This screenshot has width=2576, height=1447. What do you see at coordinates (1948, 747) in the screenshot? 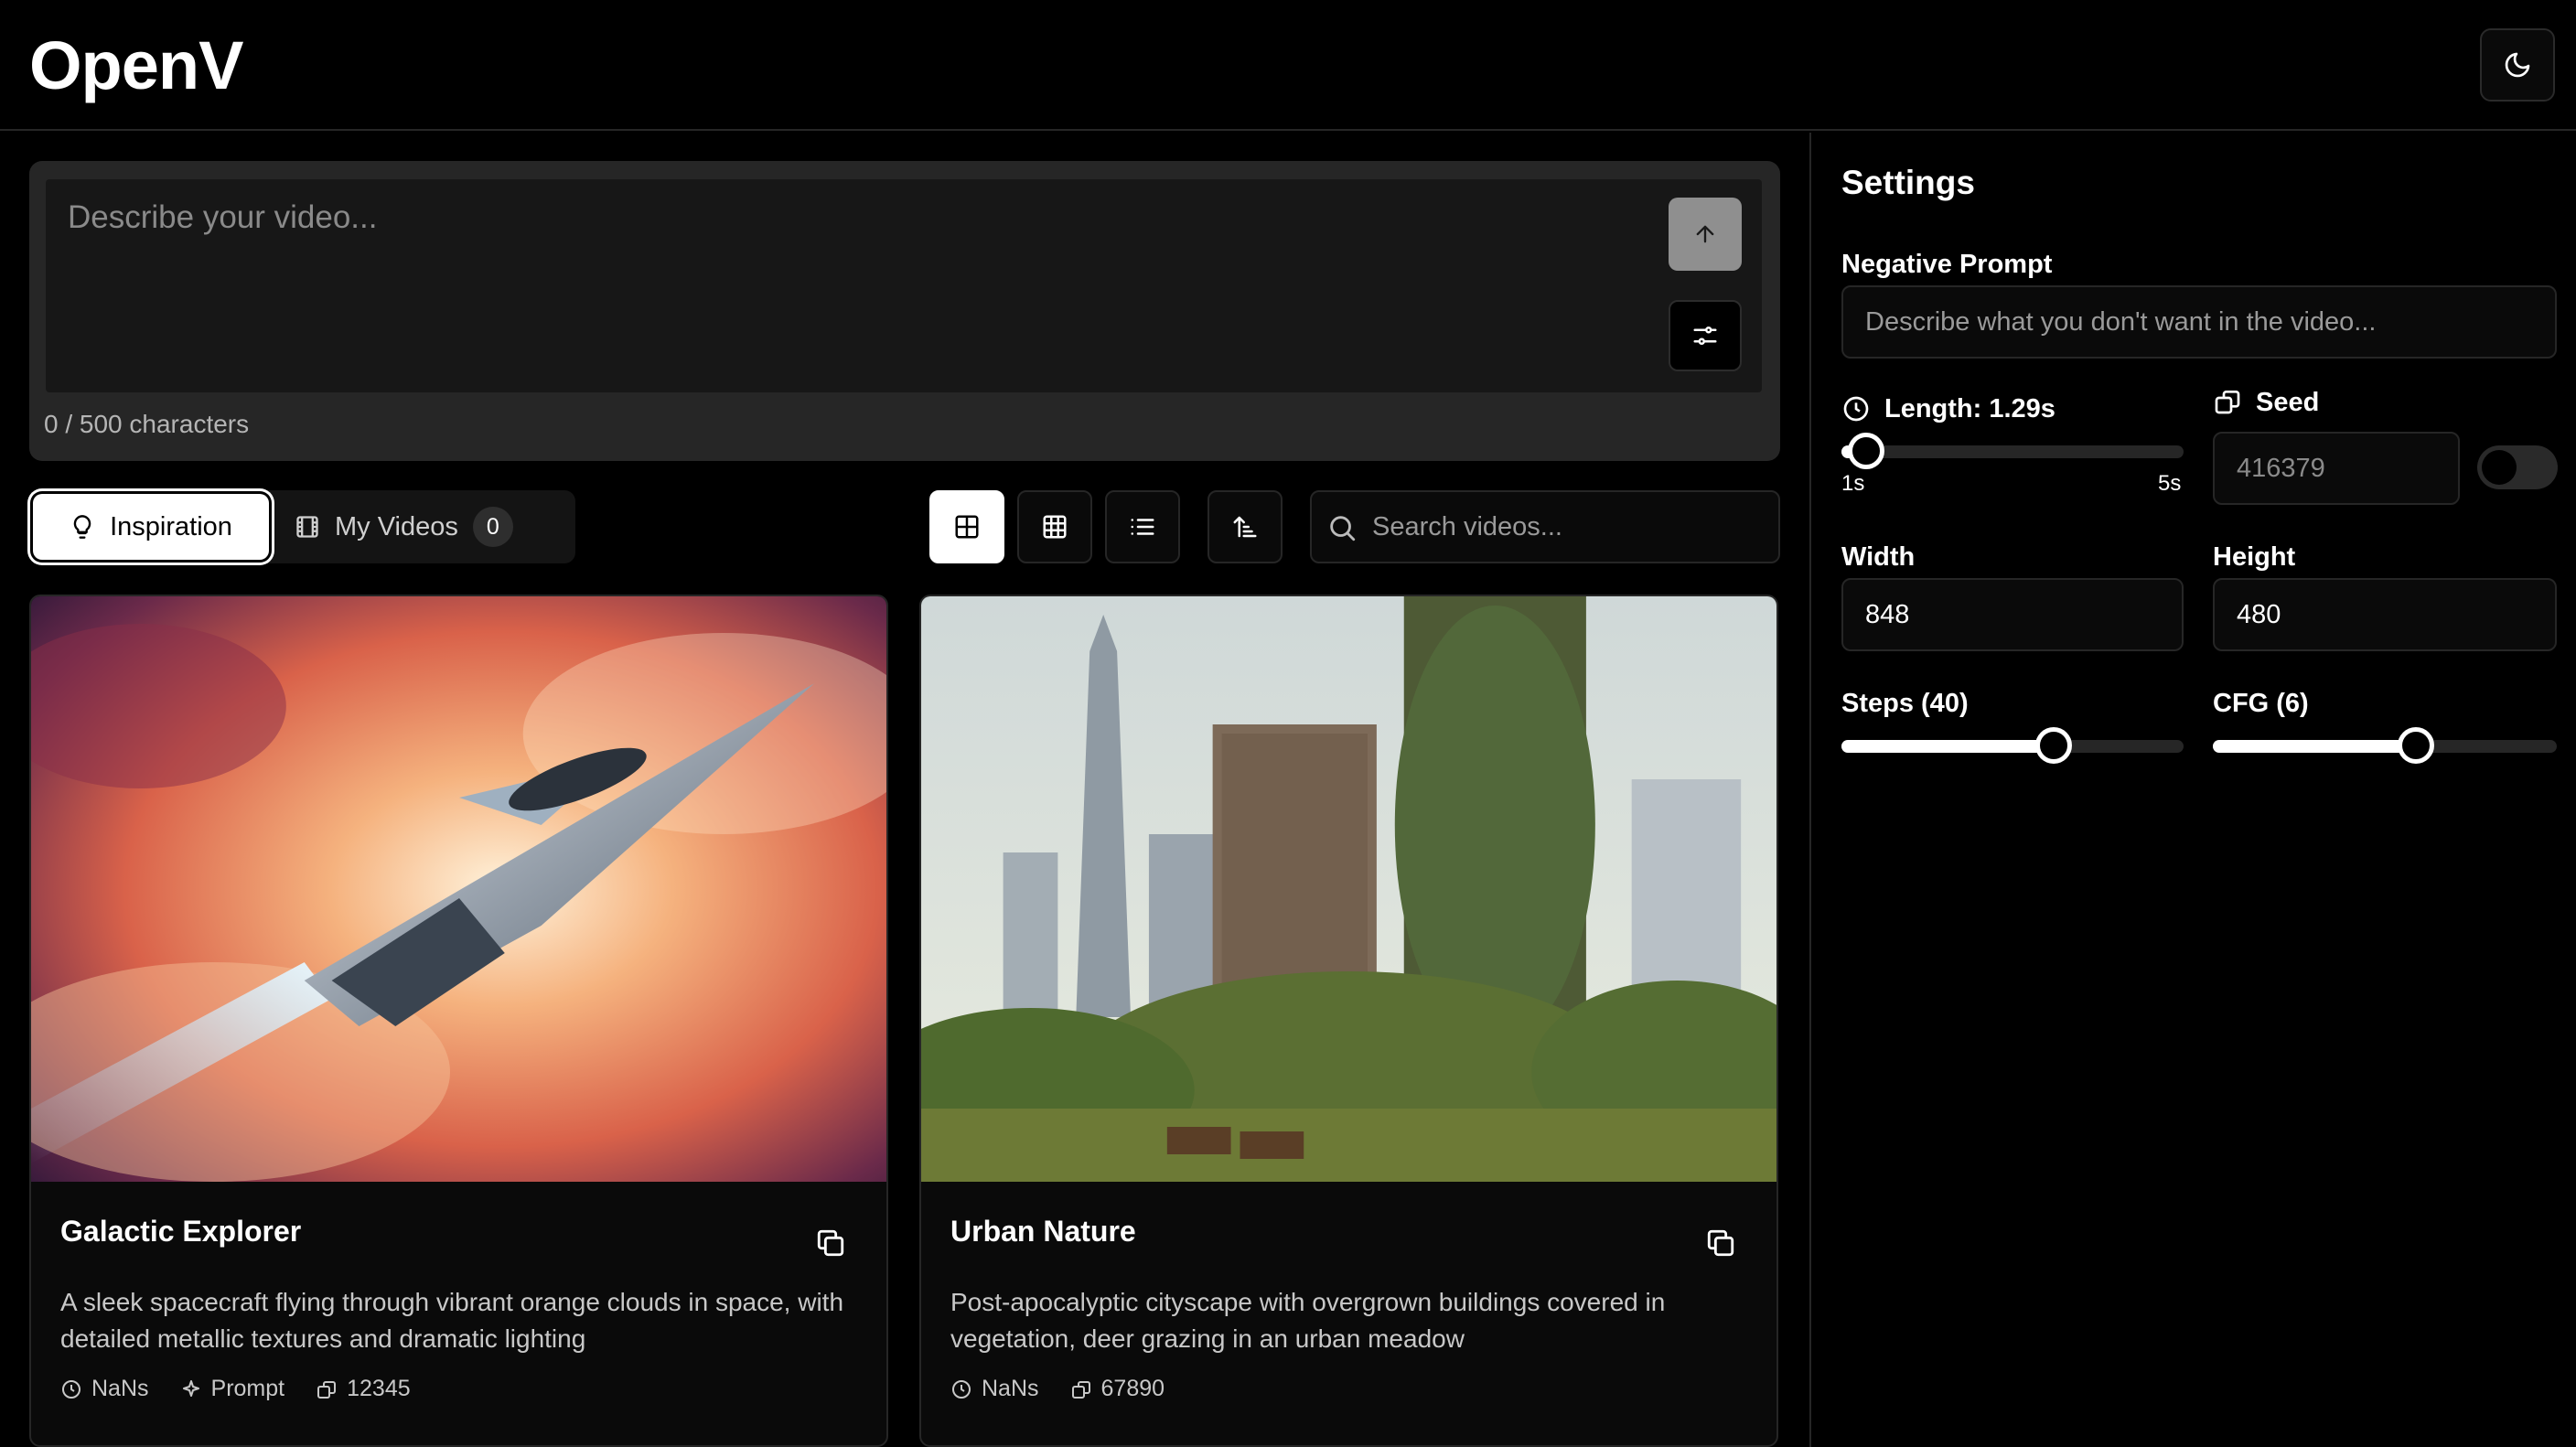
I see `steps-slider-fill` at bounding box center [1948, 747].